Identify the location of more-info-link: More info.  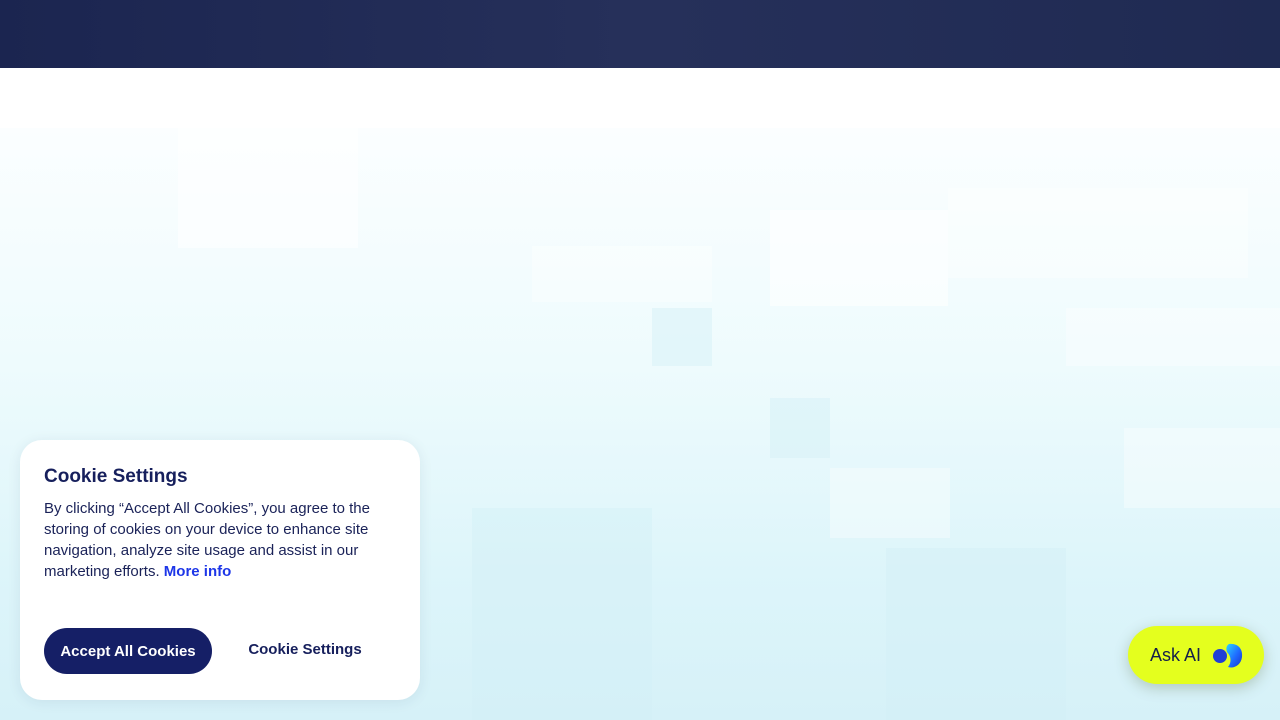
(198, 571).